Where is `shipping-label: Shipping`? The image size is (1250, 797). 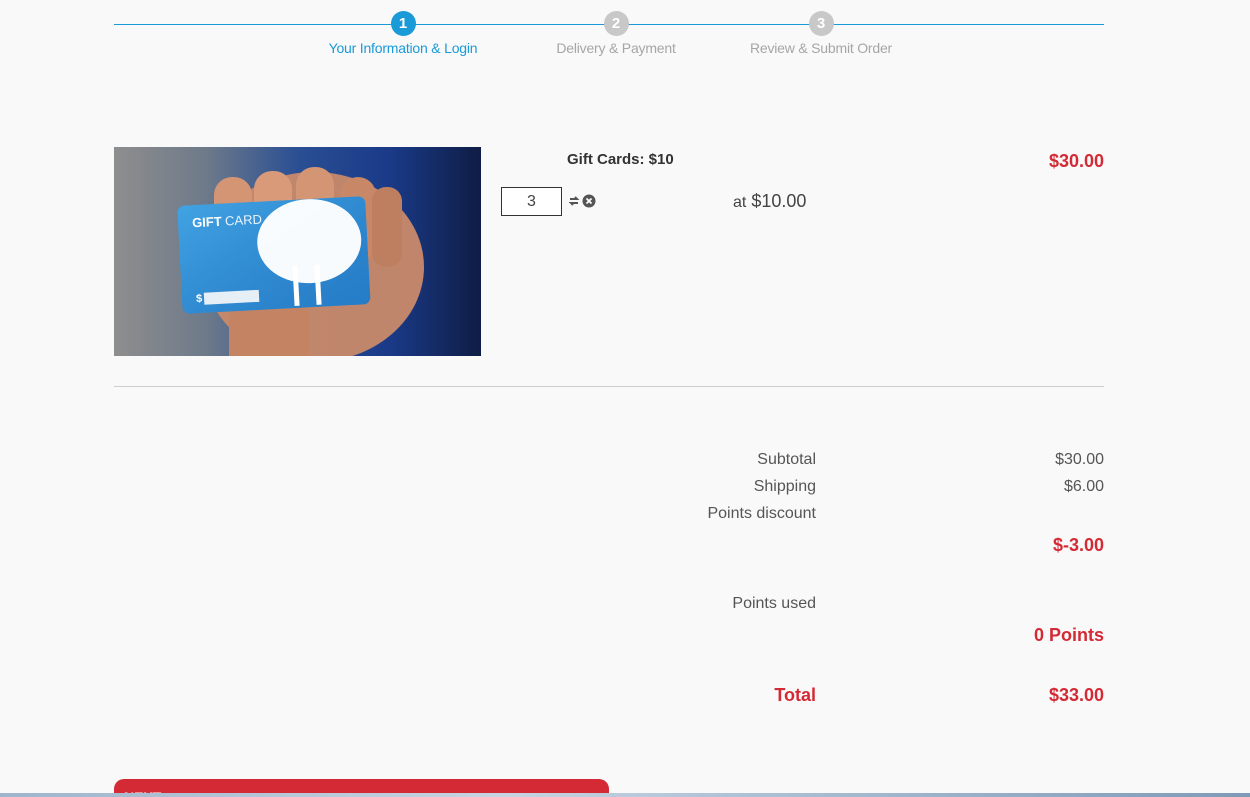 shipping-label: Shipping is located at coordinates (784, 486).